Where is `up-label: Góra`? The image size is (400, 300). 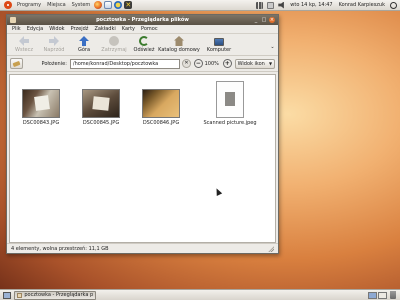
up-label: Góra is located at coordinates (84, 50).